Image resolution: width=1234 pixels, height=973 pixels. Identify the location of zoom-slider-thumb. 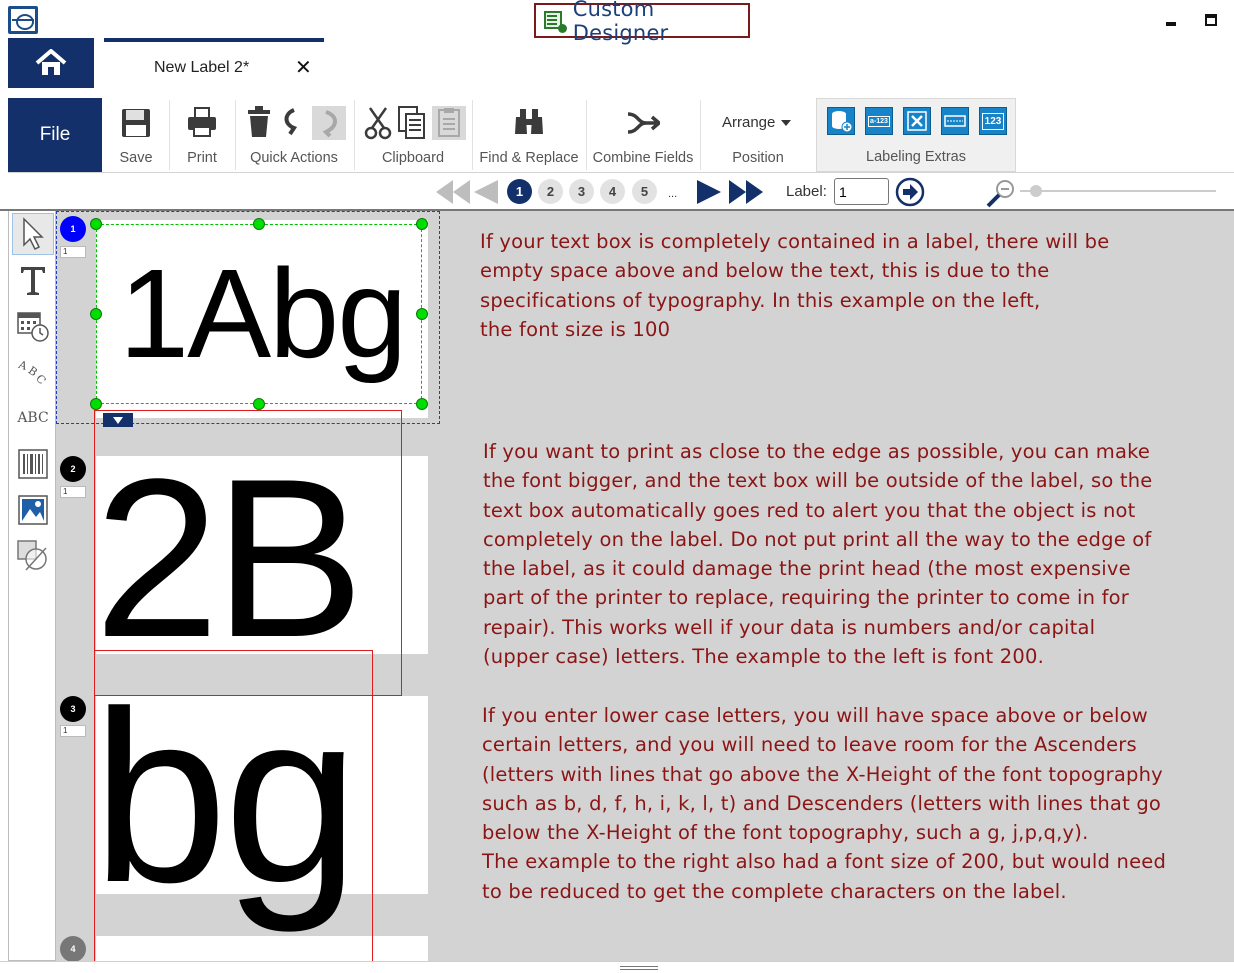
(1036, 191).